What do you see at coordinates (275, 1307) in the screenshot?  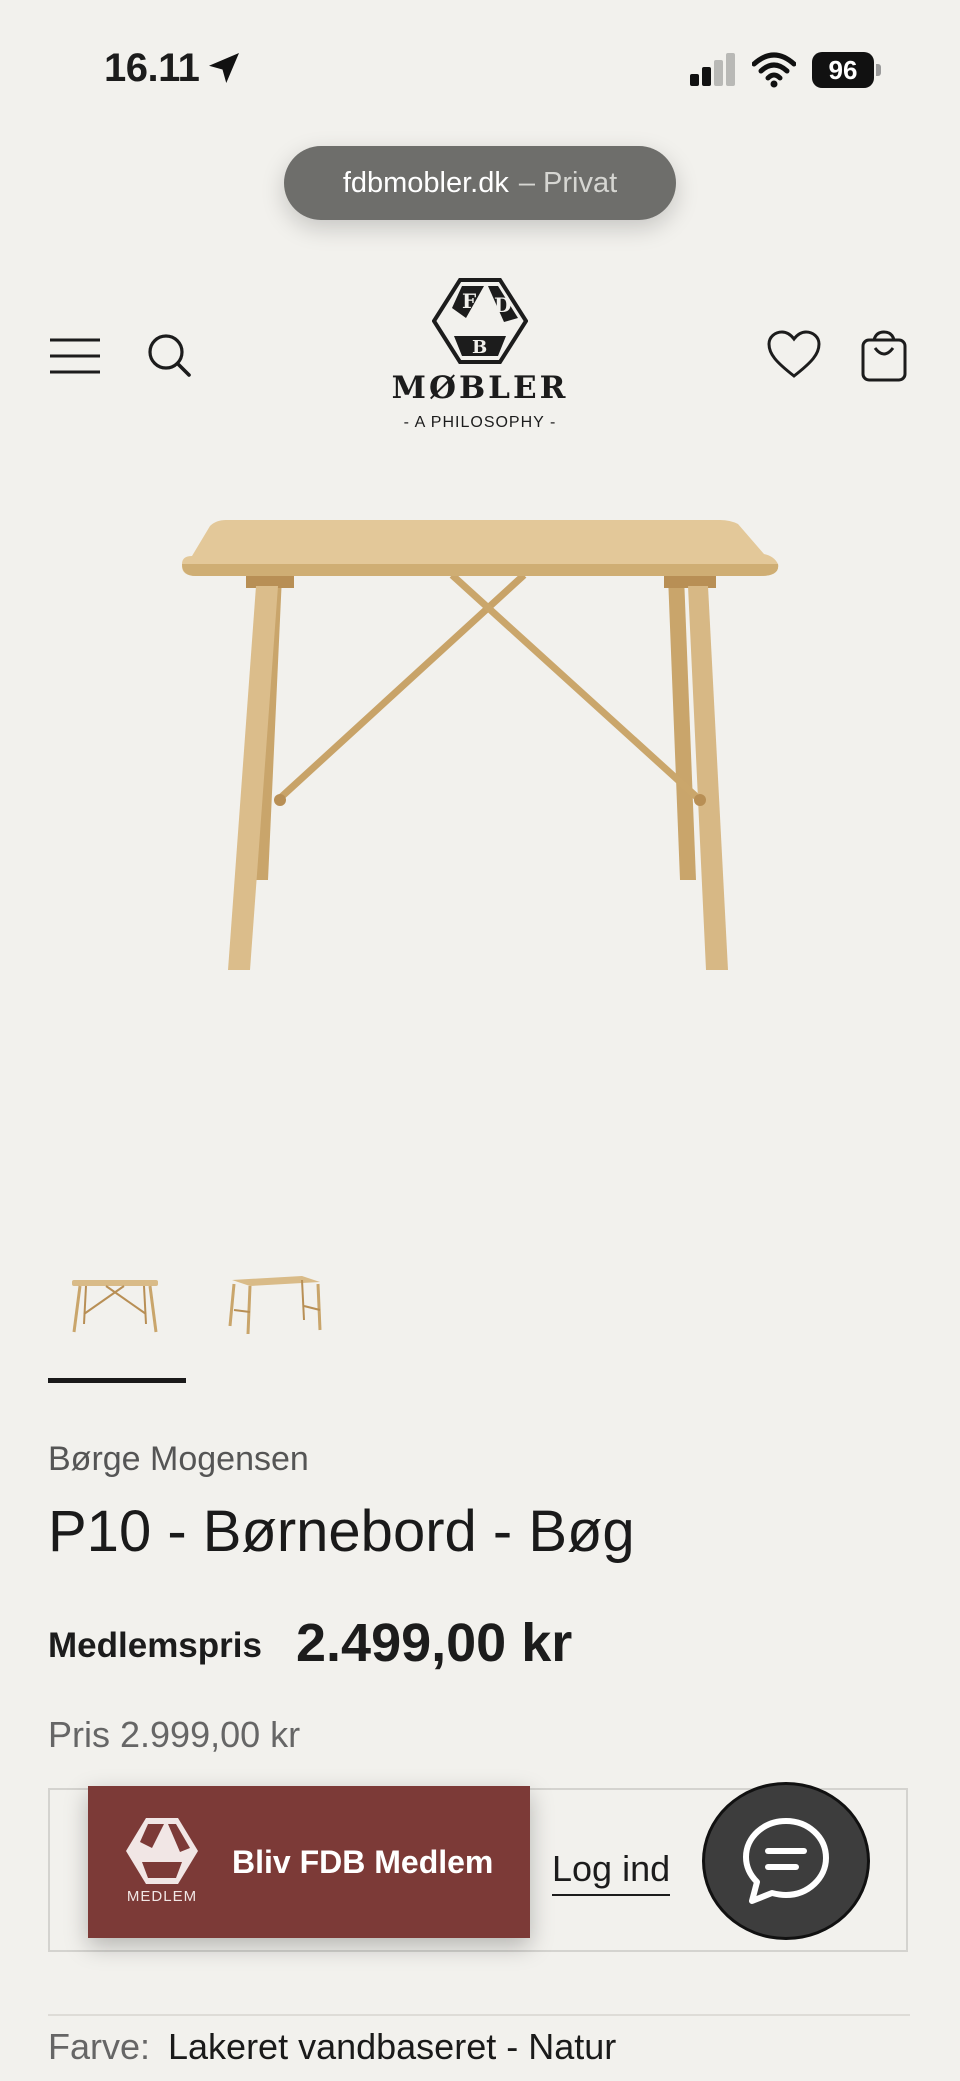 I see `thumbnail-angle` at bounding box center [275, 1307].